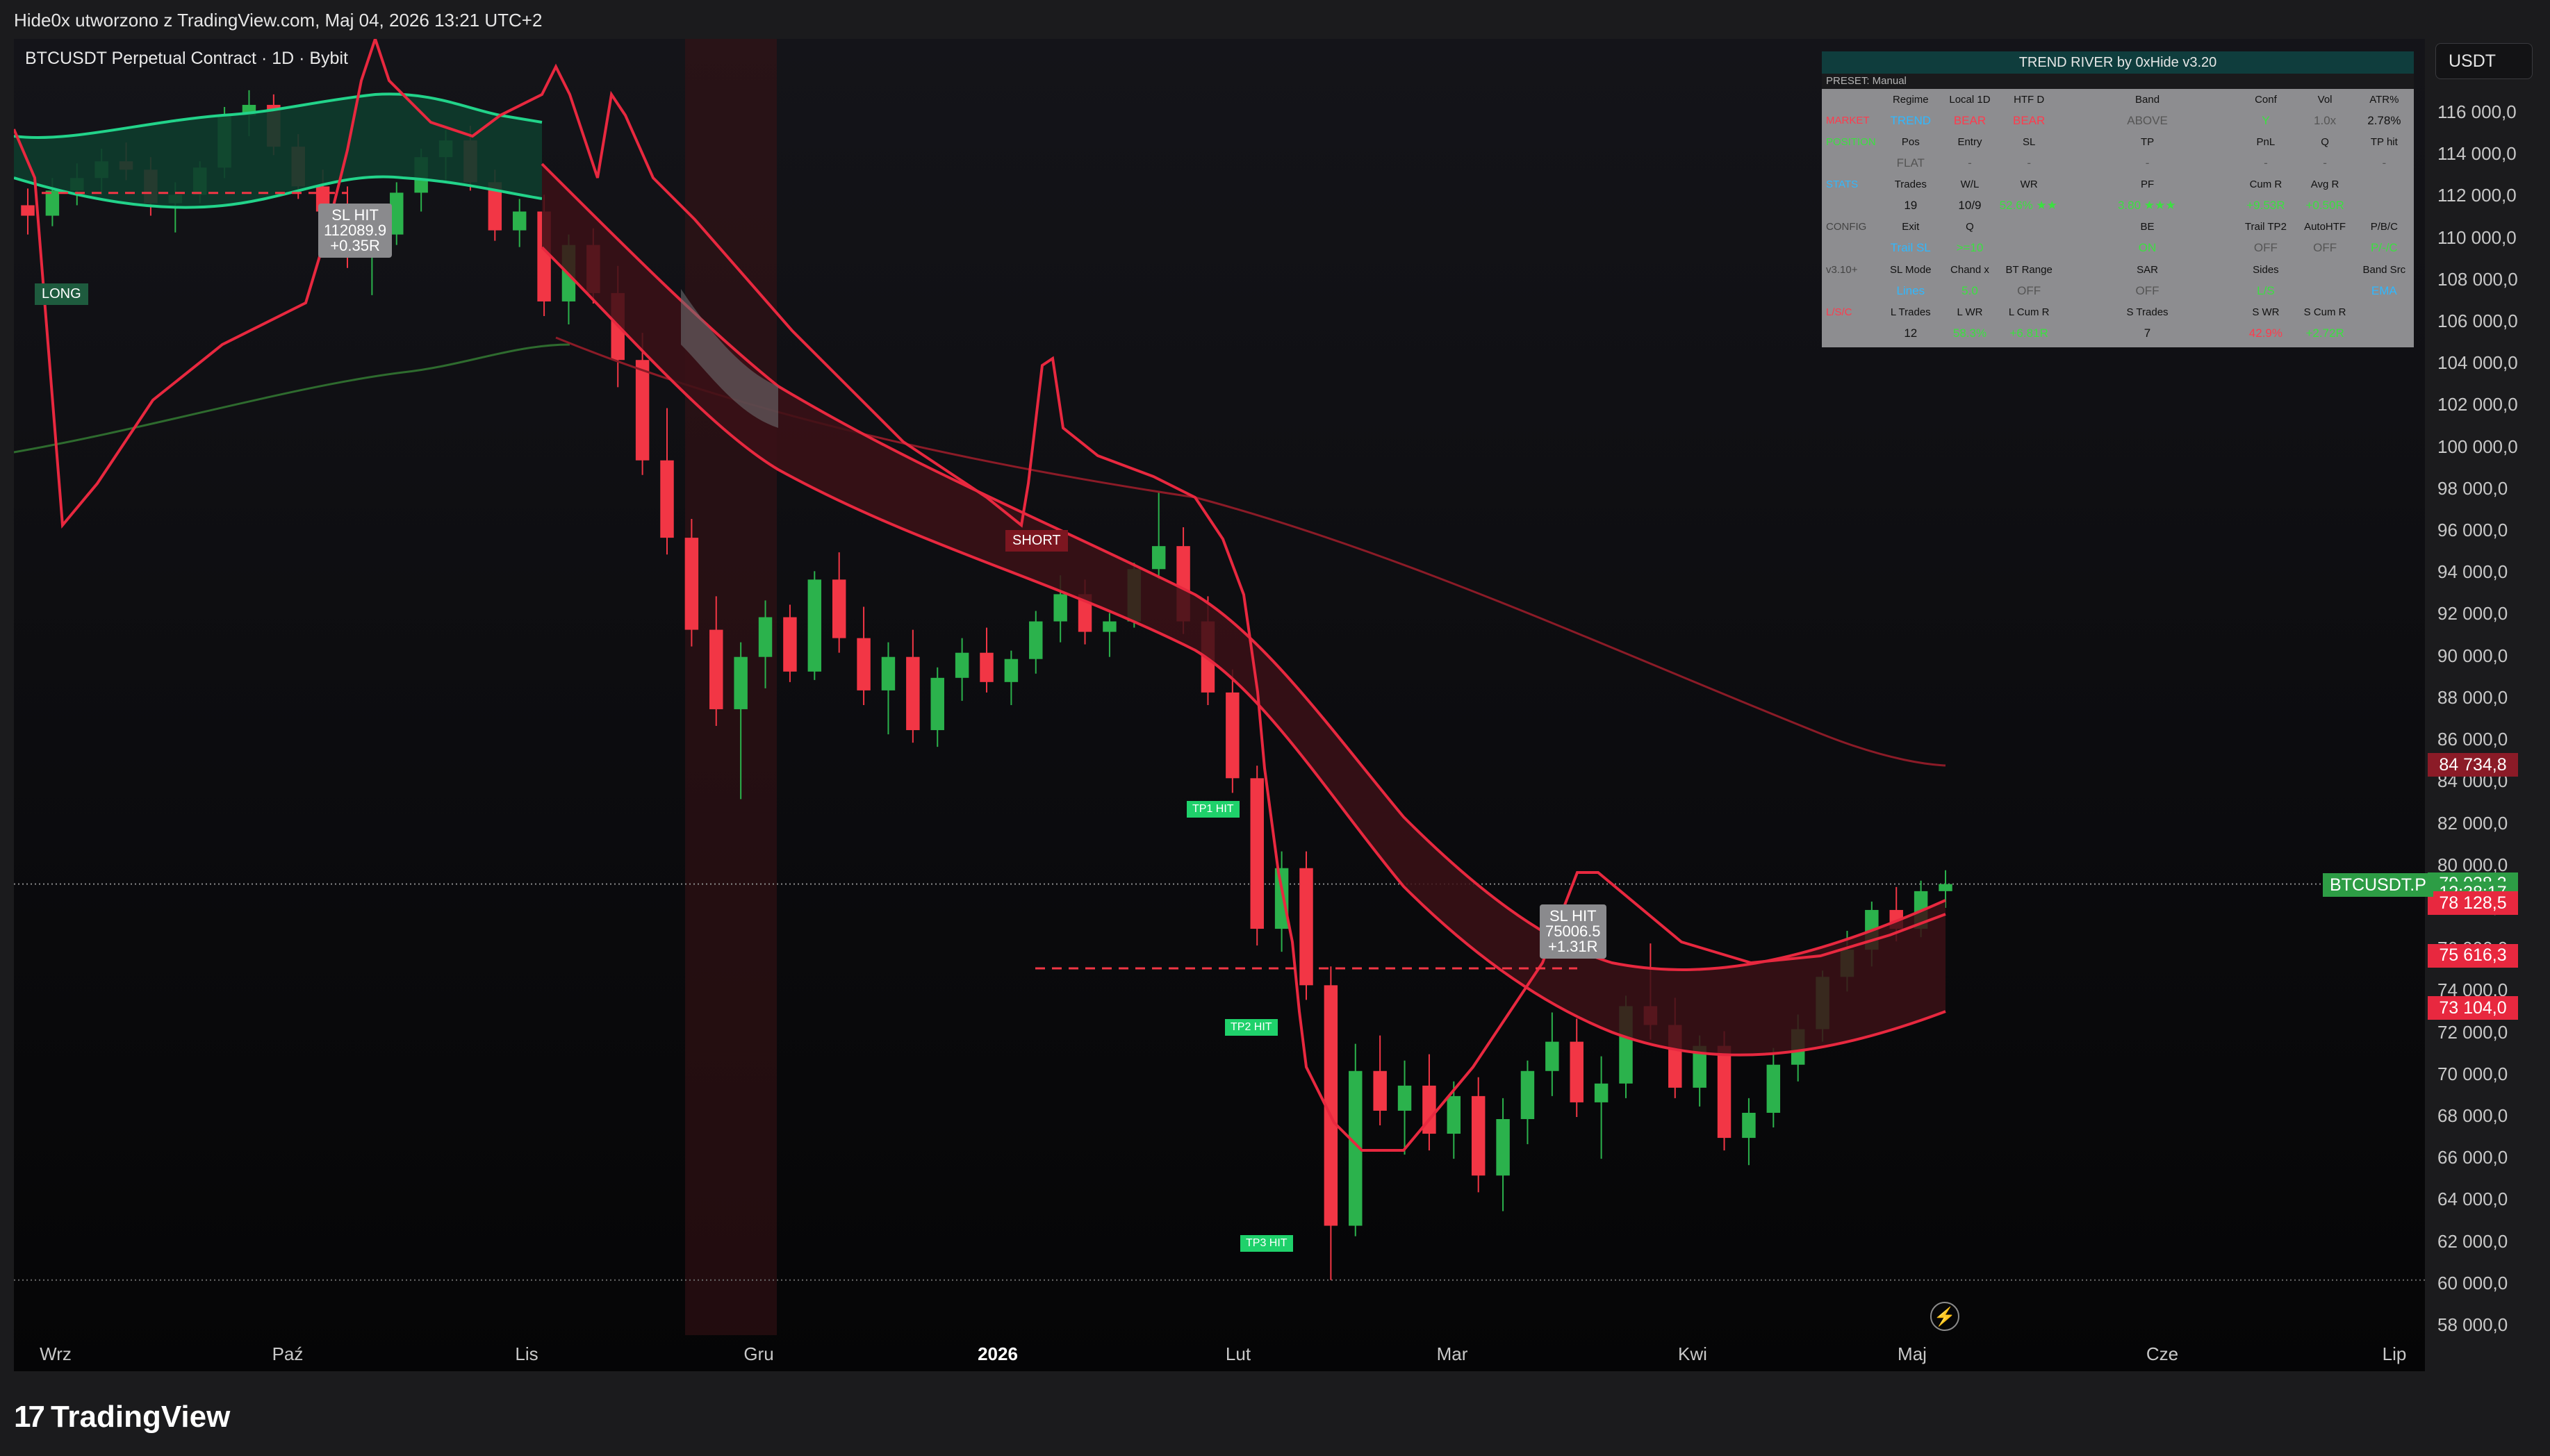  Describe the element at coordinates (2118, 206) in the screenshot. I see `panel-row: 19 10/9 52.6% ★★★☆☆ 3.80 ★★★★★ +9.53R +0.50R` at that location.